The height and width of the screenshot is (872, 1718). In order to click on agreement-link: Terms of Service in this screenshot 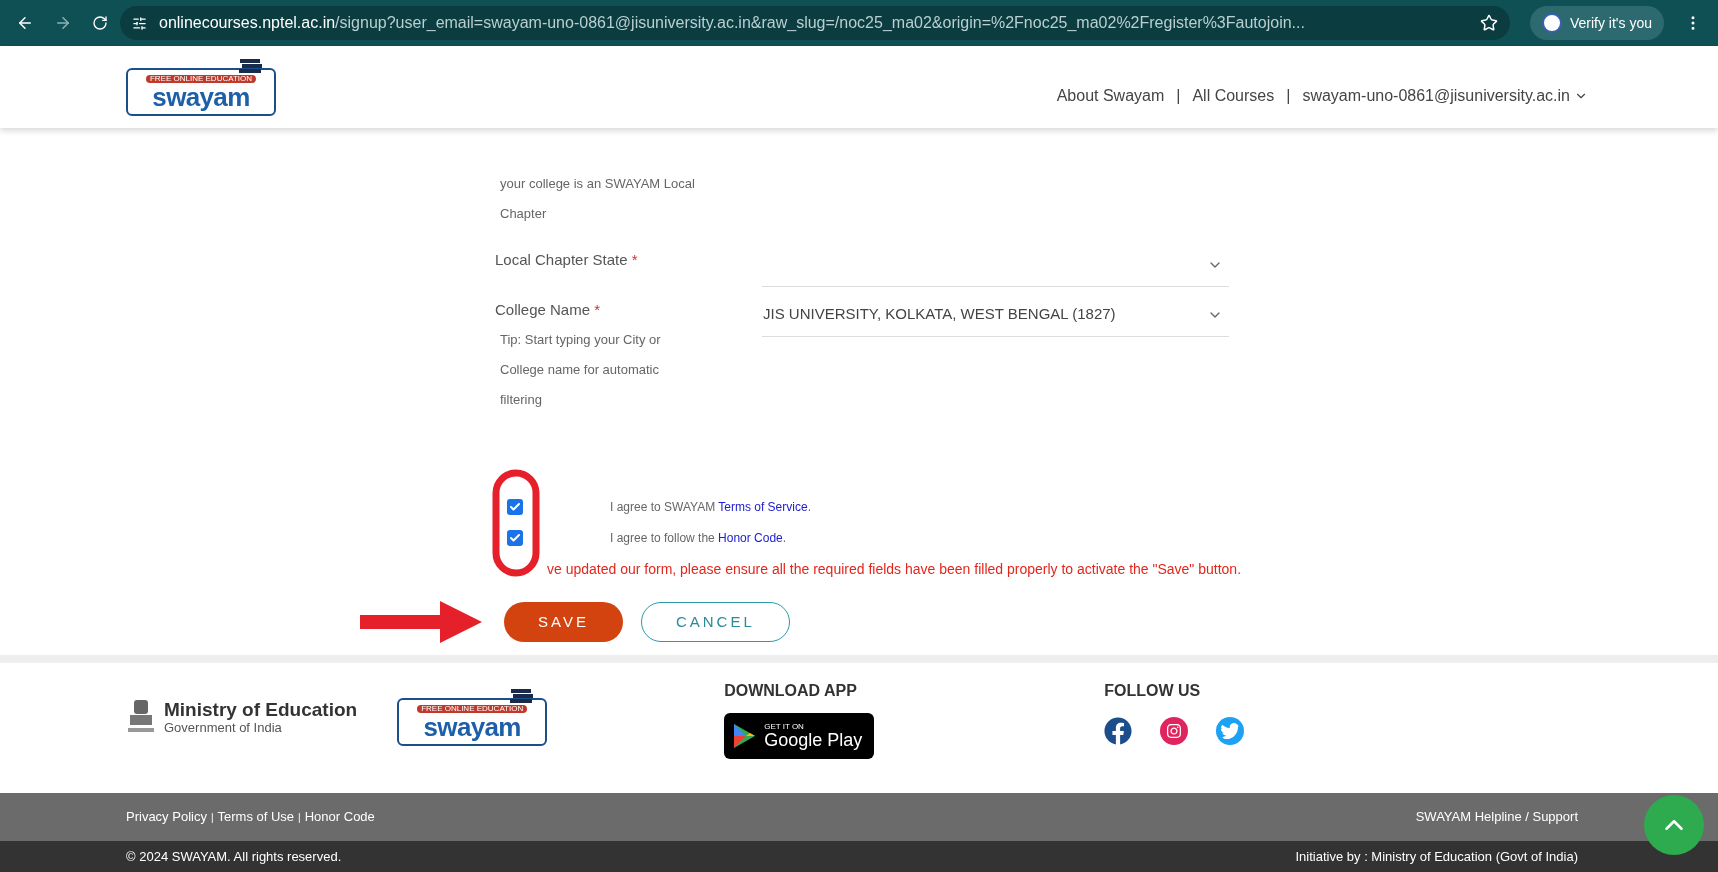, I will do `click(763, 507)`.